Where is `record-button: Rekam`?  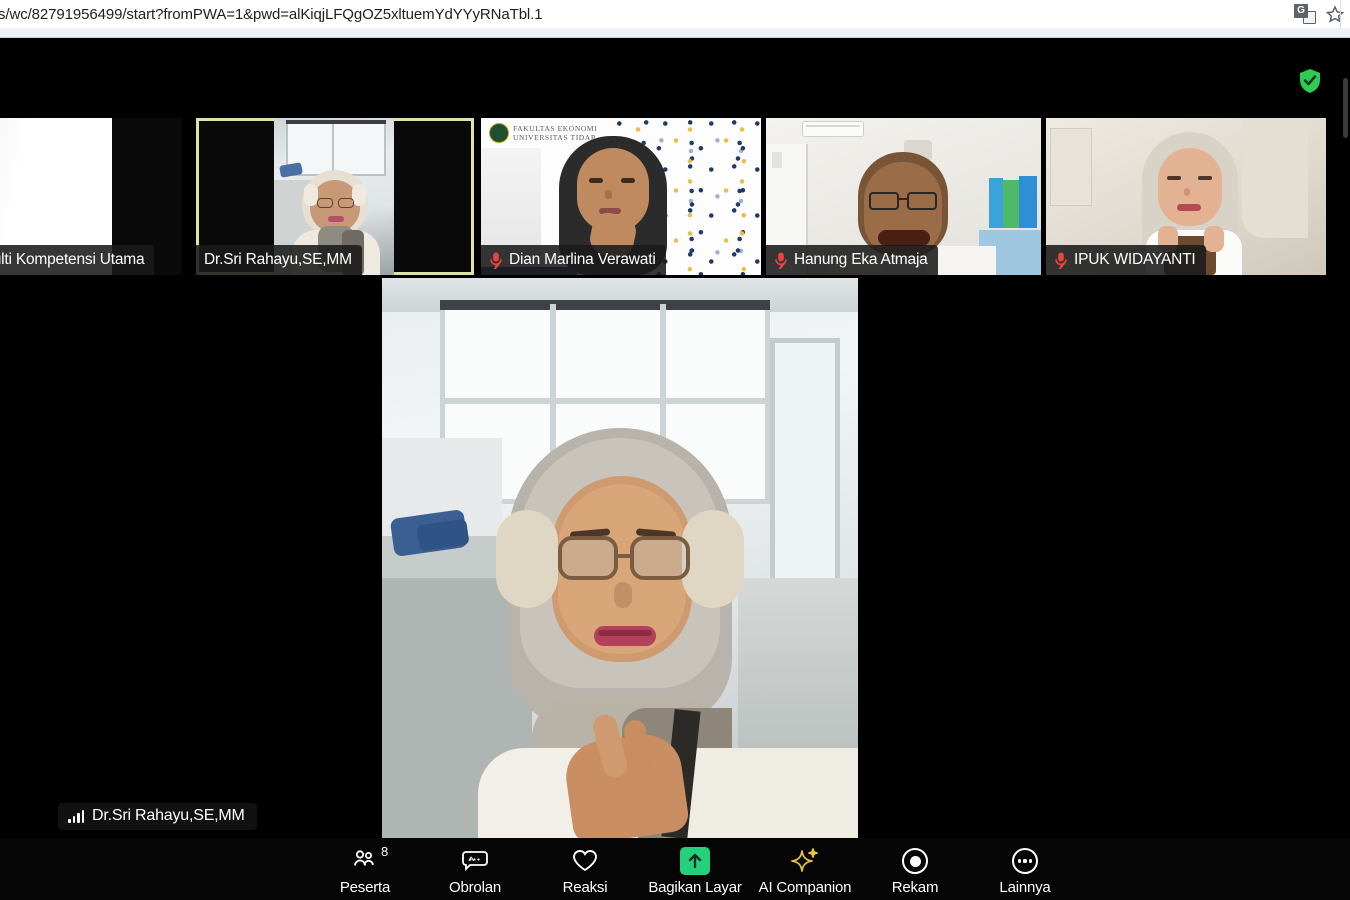
record-button: Rekam is located at coordinates (915, 869).